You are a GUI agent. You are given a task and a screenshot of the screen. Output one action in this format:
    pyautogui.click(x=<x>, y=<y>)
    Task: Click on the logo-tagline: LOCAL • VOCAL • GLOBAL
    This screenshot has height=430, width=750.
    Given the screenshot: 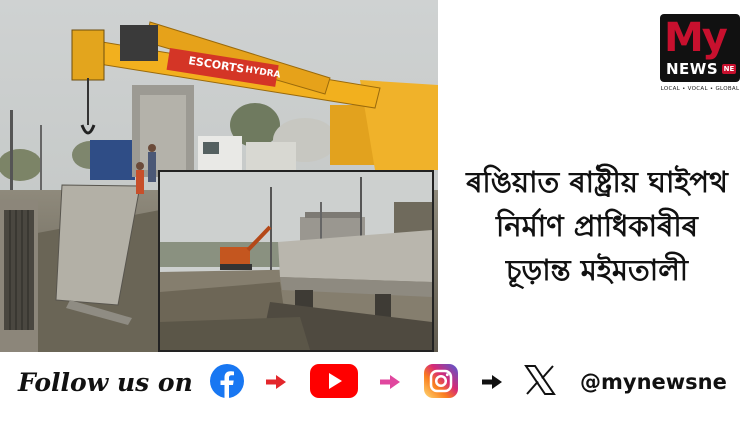 What is the action you would take?
    pyautogui.click(x=700, y=89)
    